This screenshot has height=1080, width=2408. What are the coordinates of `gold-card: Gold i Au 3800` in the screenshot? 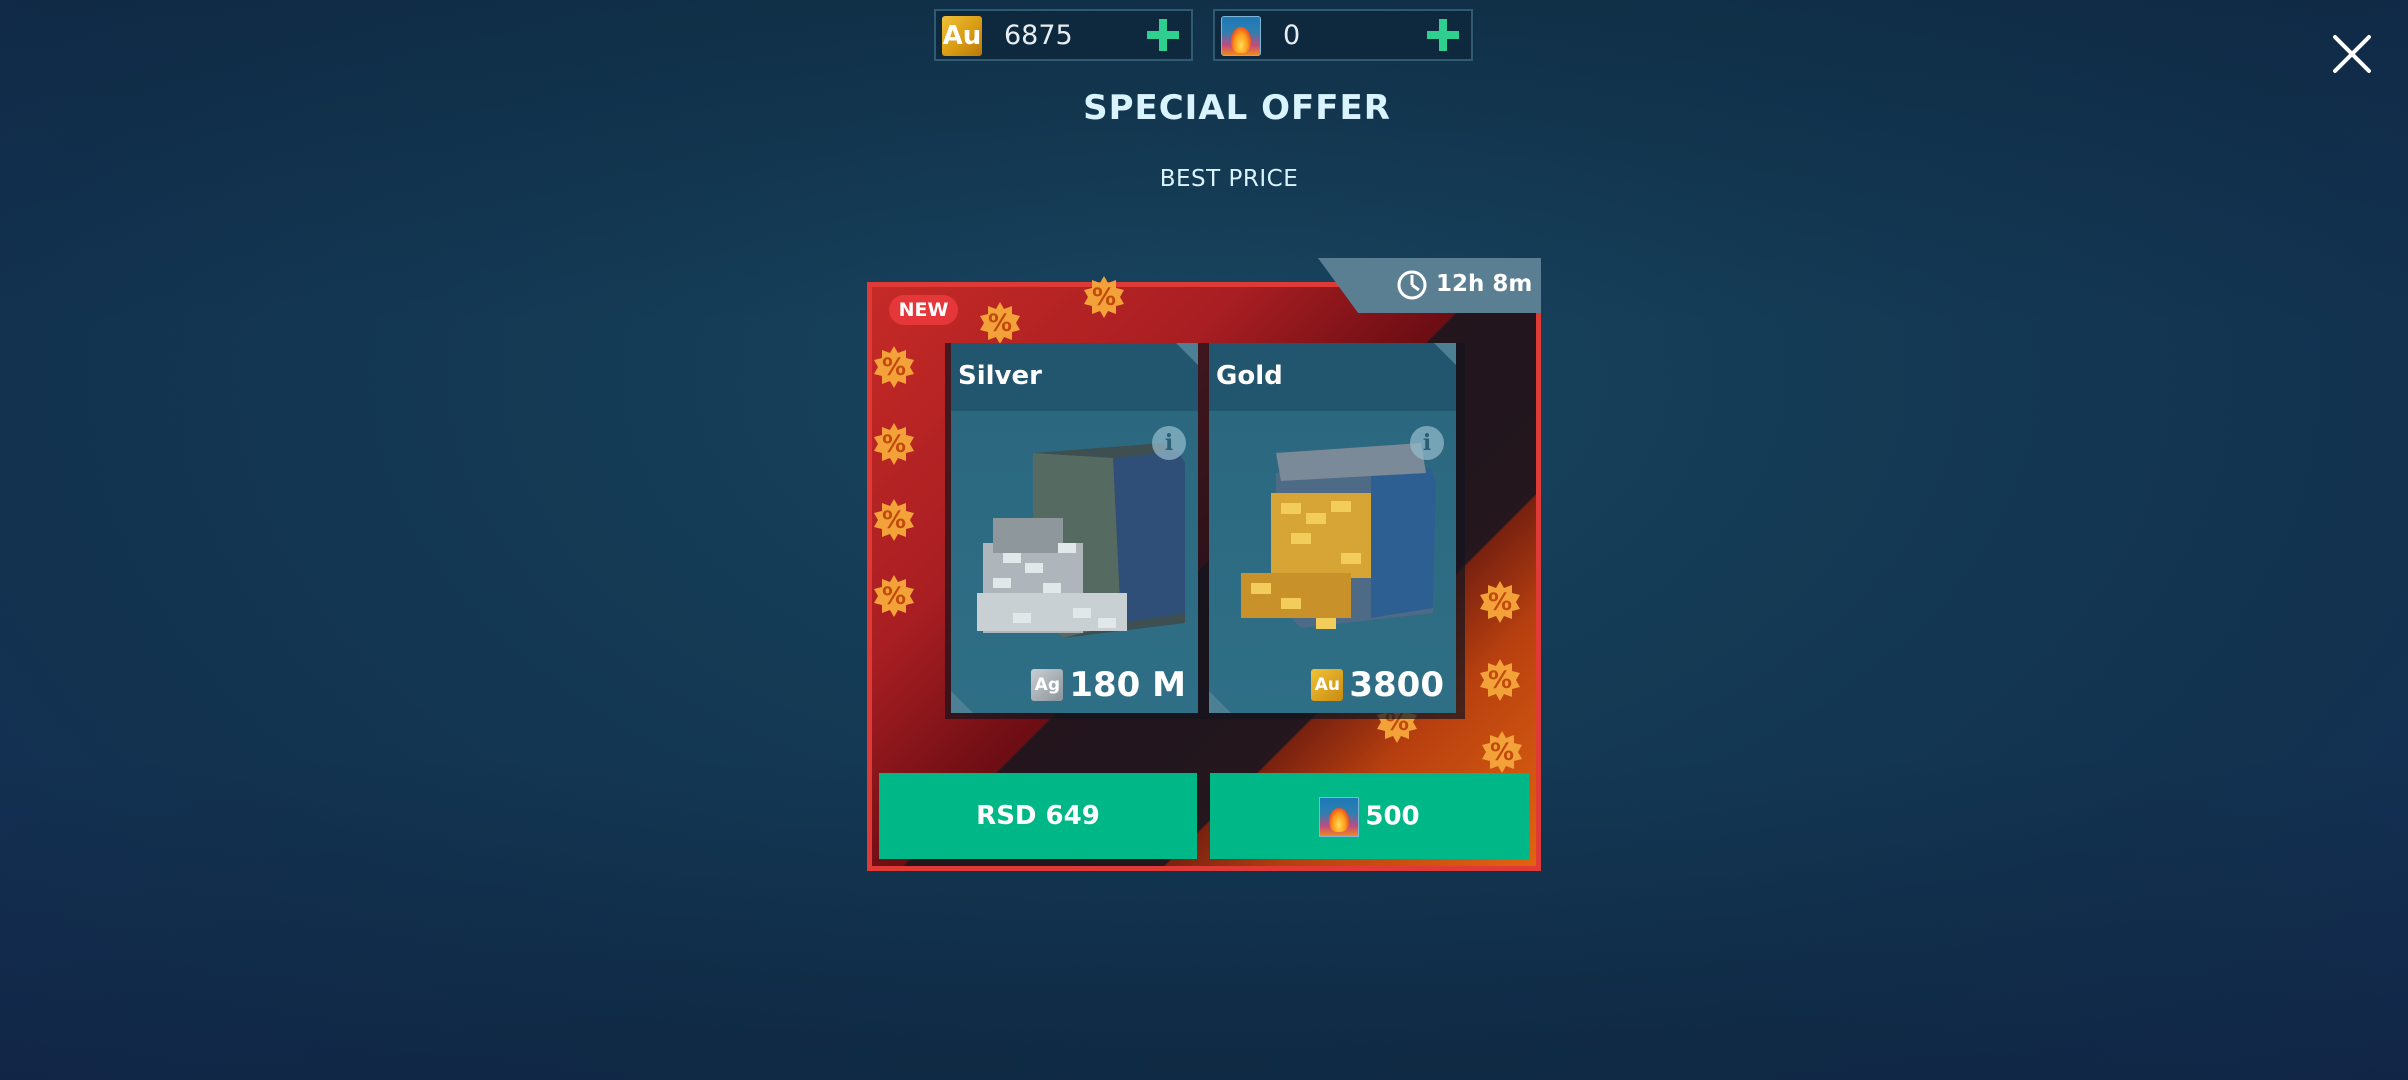 It's located at (1332, 528).